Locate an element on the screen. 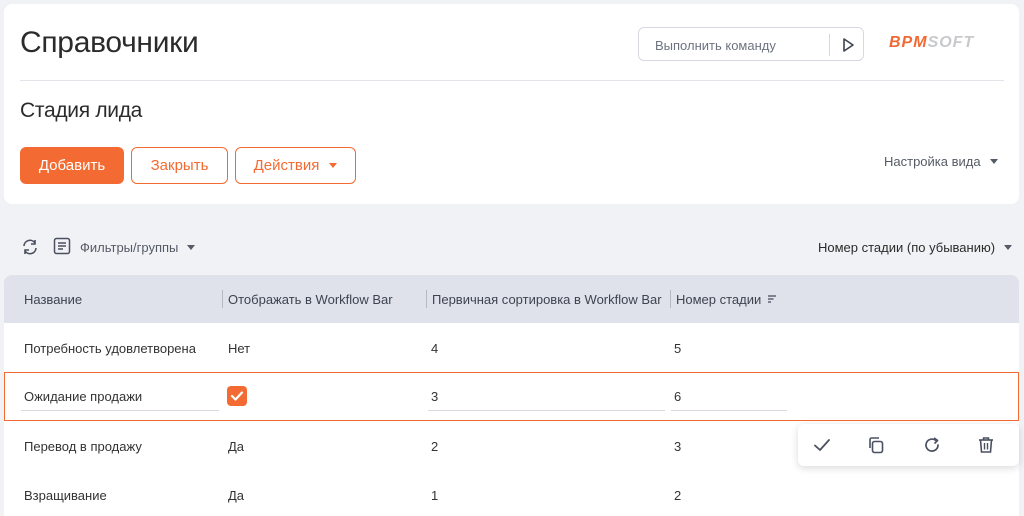 The image size is (1024, 516). cell-stage: 2 is located at coordinates (678, 495).